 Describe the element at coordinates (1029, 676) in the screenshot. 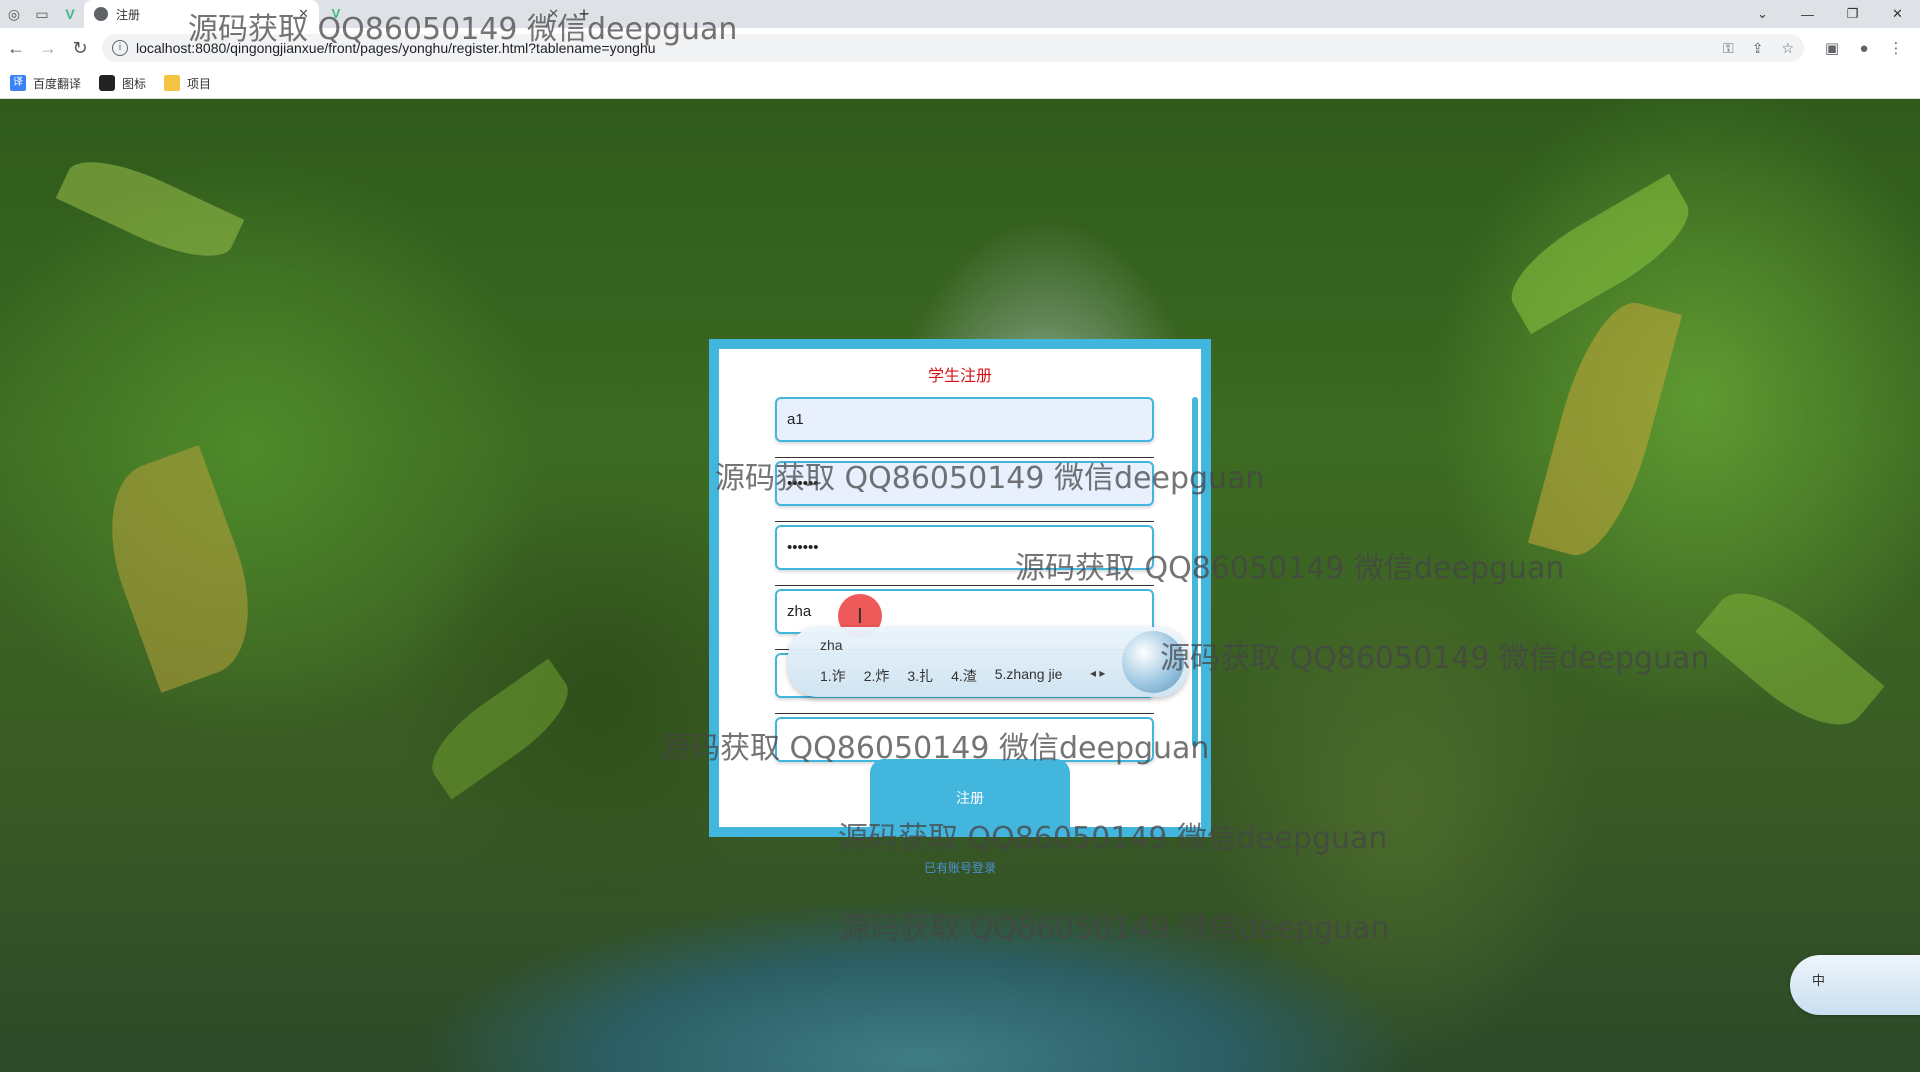

I see `ime-candidate: 5.zhang jie` at that location.